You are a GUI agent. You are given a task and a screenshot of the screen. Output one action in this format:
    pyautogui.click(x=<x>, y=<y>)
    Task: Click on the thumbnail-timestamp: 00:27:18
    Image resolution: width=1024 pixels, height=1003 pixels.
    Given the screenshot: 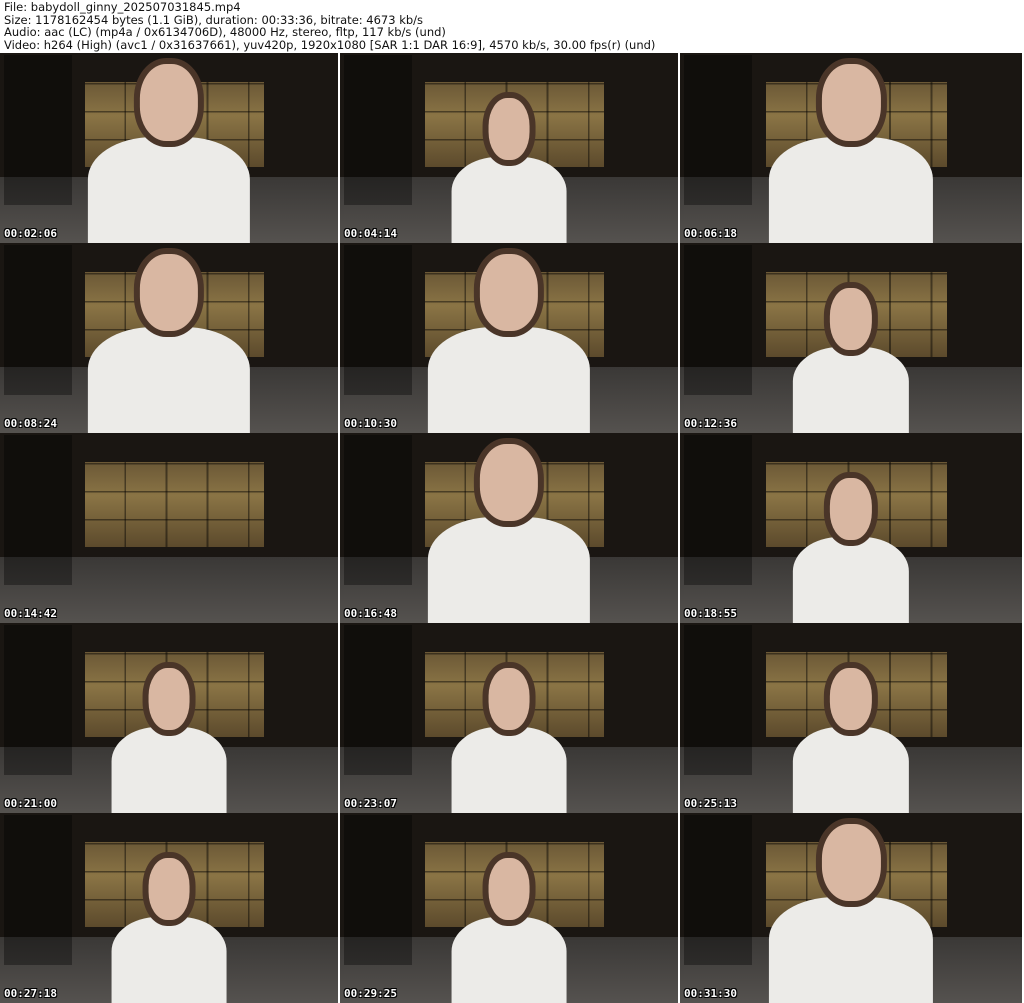 What is the action you would take?
    pyautogui.click(x=30, y=993)
    